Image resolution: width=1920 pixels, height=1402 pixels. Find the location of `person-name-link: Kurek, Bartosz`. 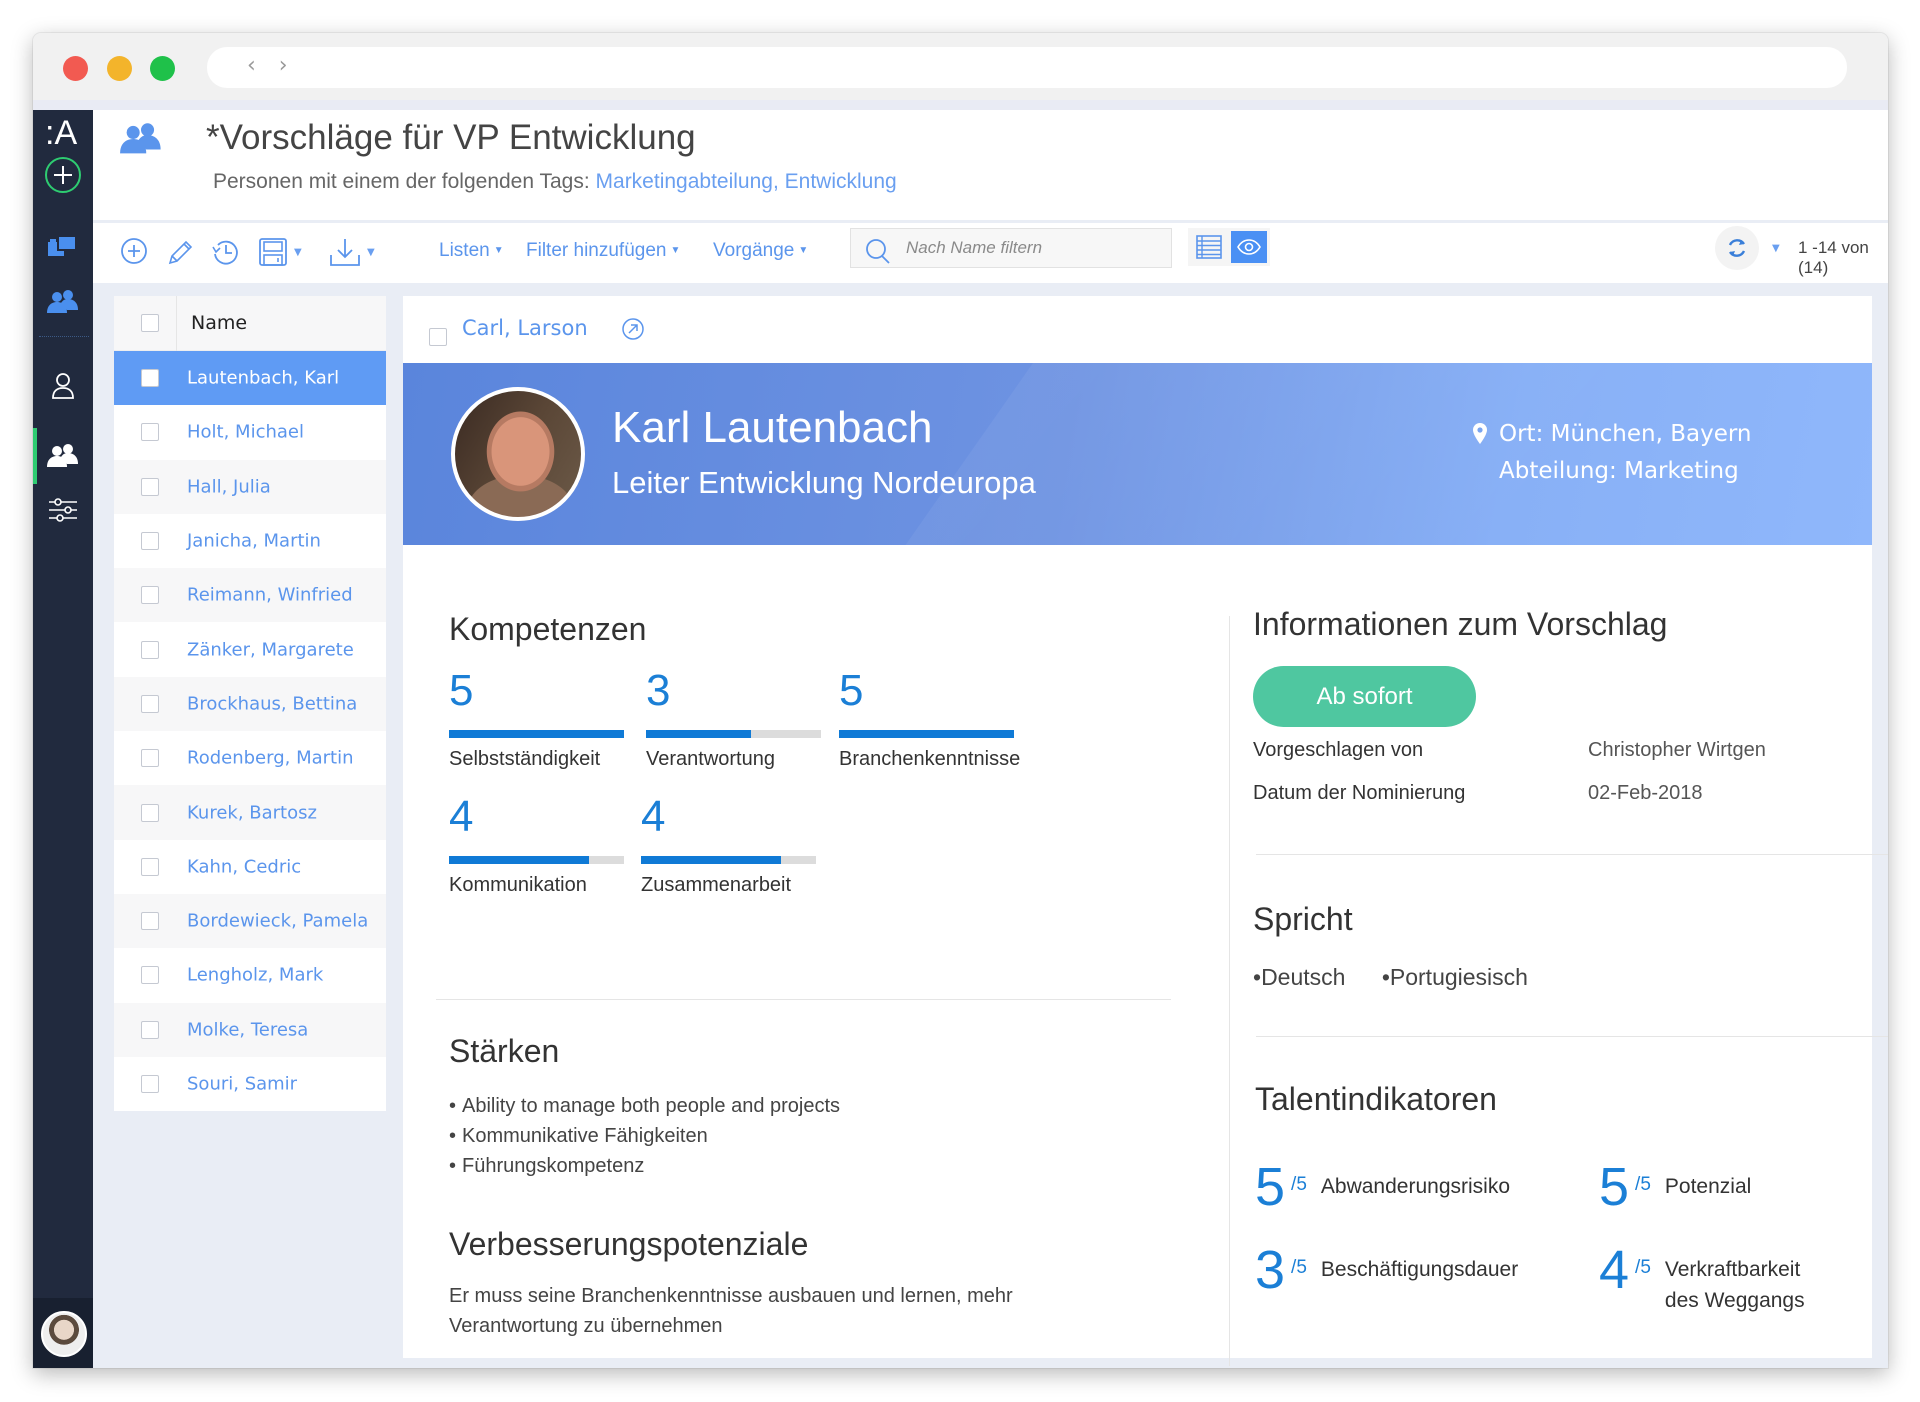

person-name-link: Kurek, Bartosz is located at coordinates (252, 812).